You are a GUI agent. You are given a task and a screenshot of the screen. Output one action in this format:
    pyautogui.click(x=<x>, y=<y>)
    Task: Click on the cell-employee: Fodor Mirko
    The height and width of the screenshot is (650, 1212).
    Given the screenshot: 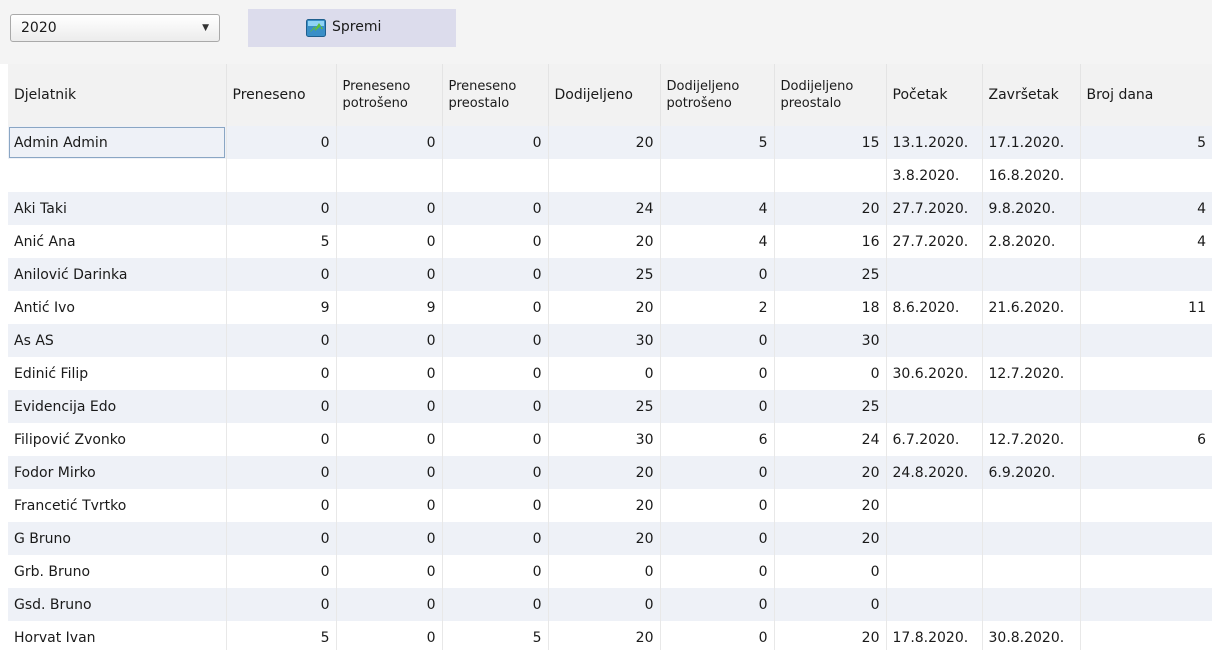 What is the action you would take?
    pyautogui.click(x=117, y=472)
    